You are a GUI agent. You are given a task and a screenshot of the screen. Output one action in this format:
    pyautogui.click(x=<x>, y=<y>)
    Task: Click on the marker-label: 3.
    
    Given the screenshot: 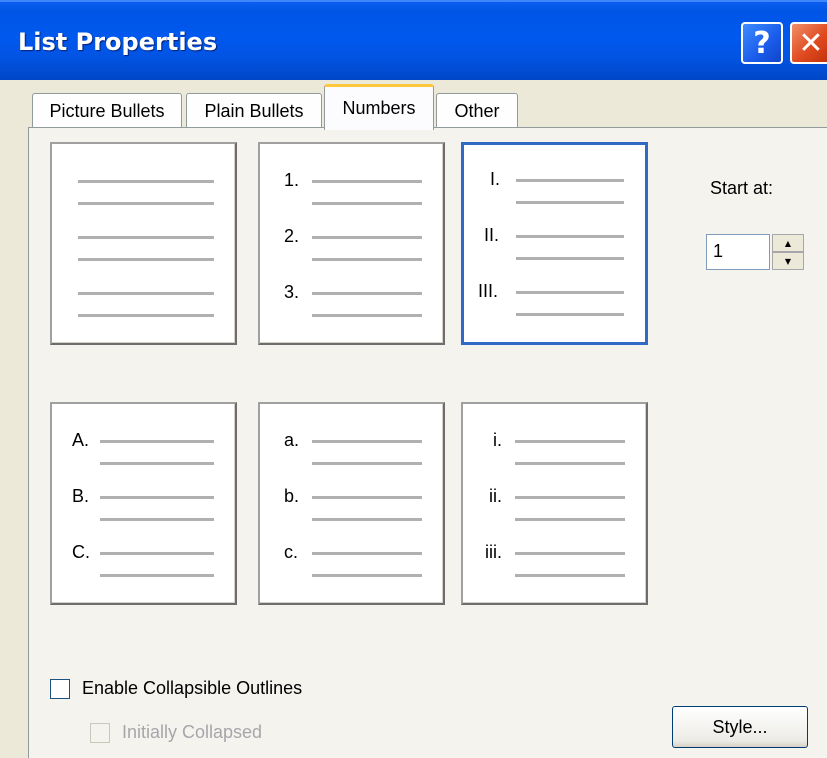 What is the action you would take?
    pyautogui.click(x=292, y=292)
    